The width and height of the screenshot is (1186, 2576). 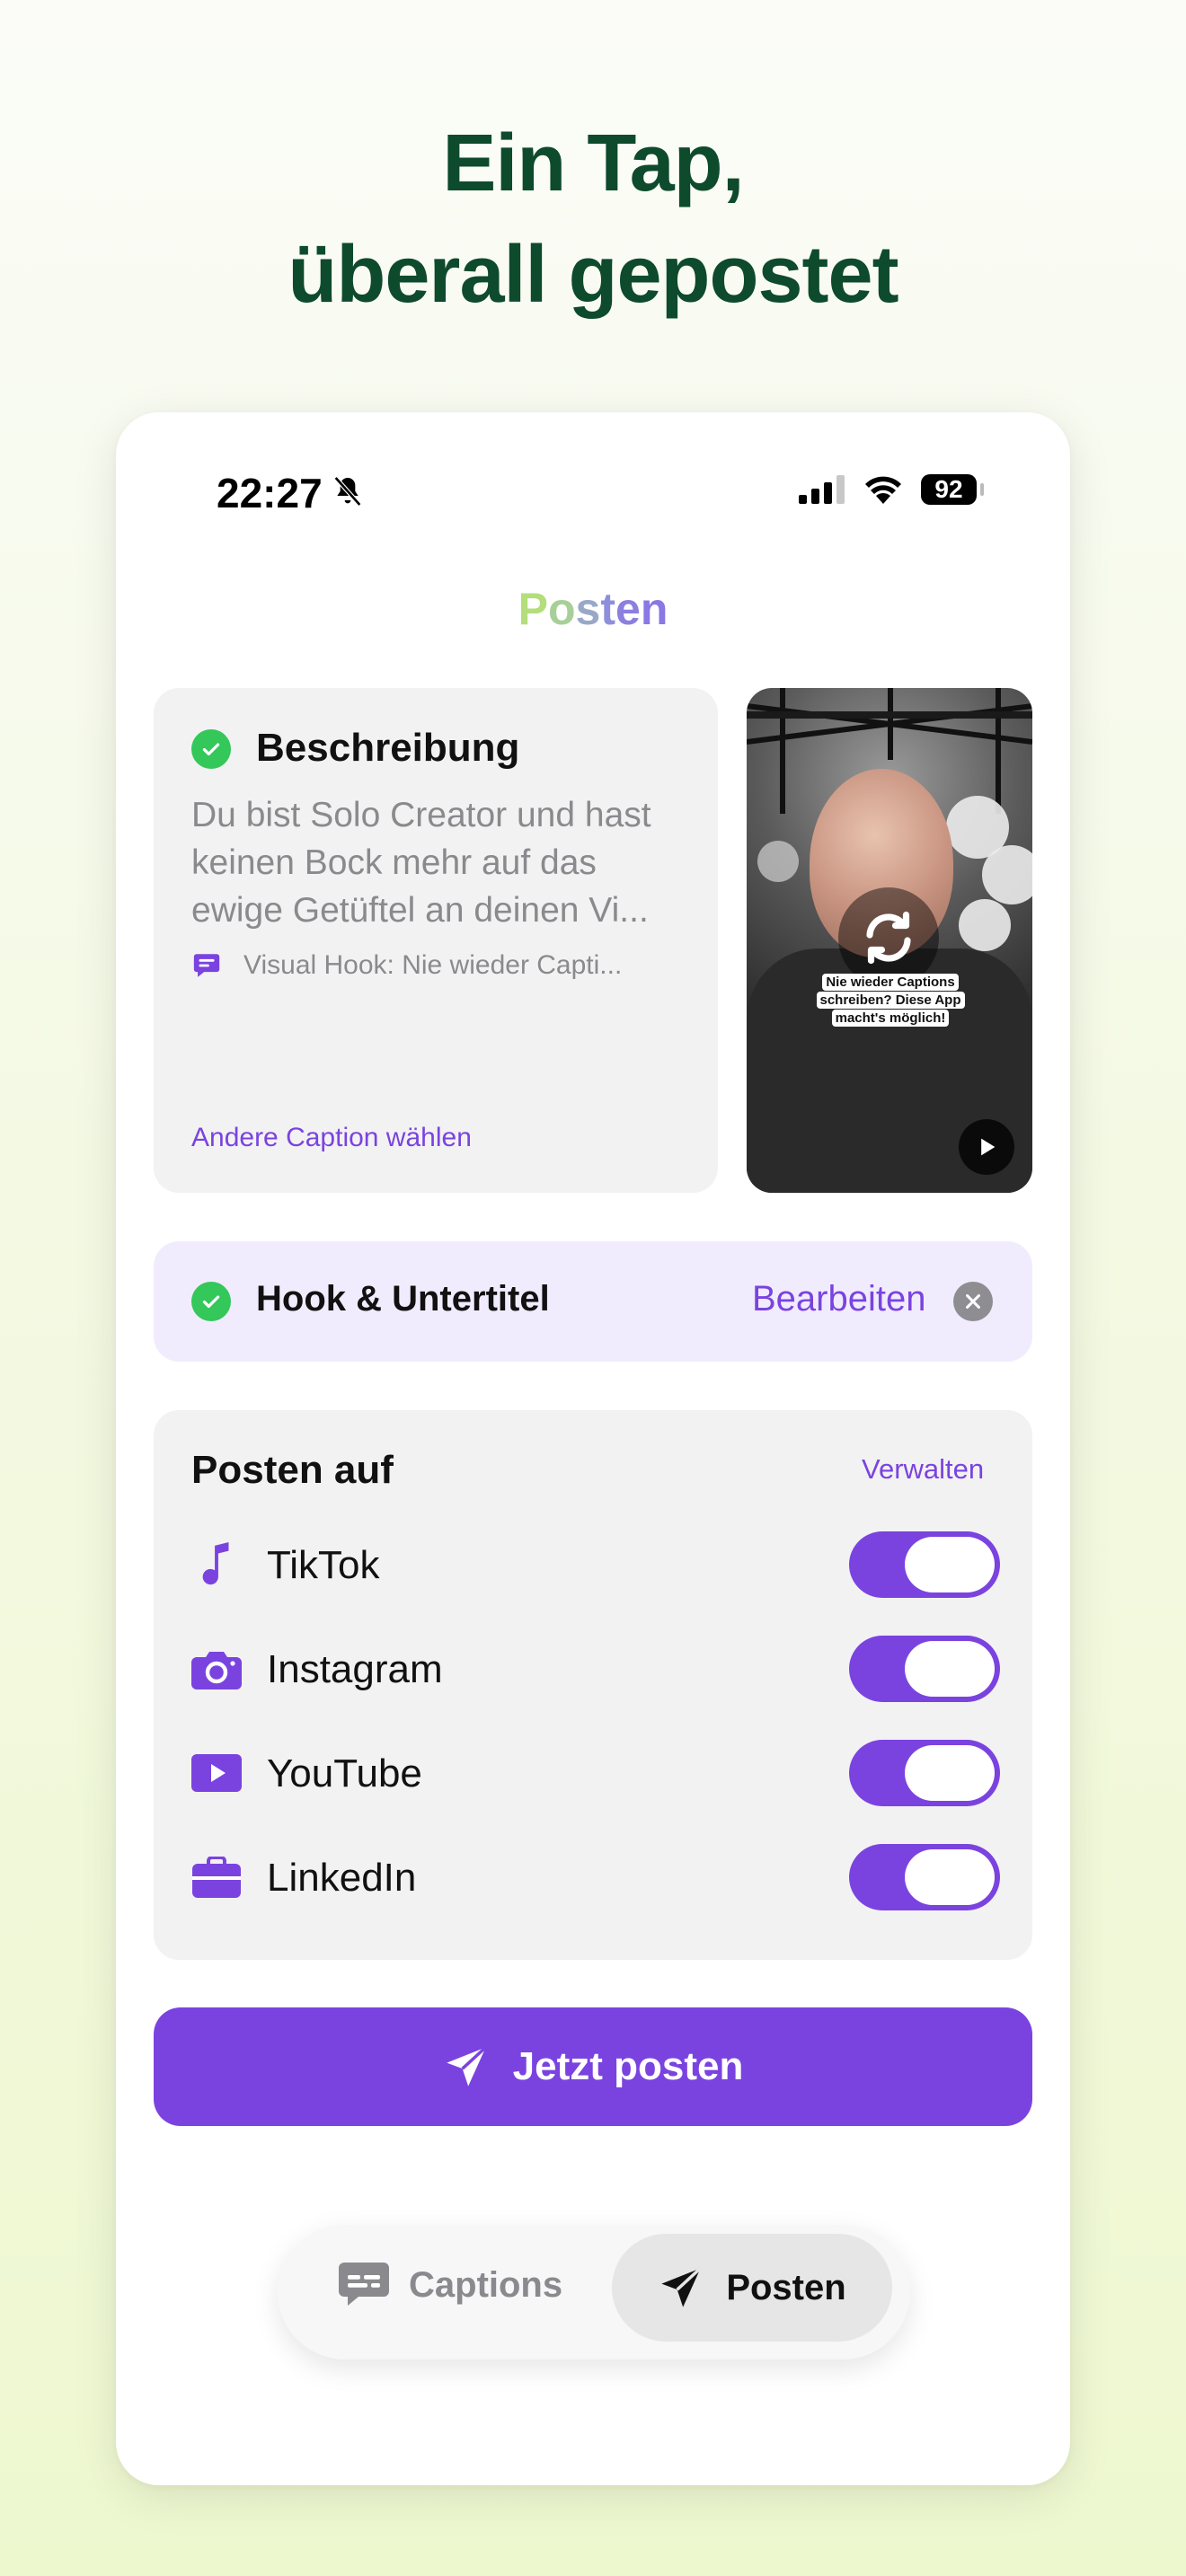 I want to click on hook-title: Hook & Untertitel, so click(x=403, y=1299).